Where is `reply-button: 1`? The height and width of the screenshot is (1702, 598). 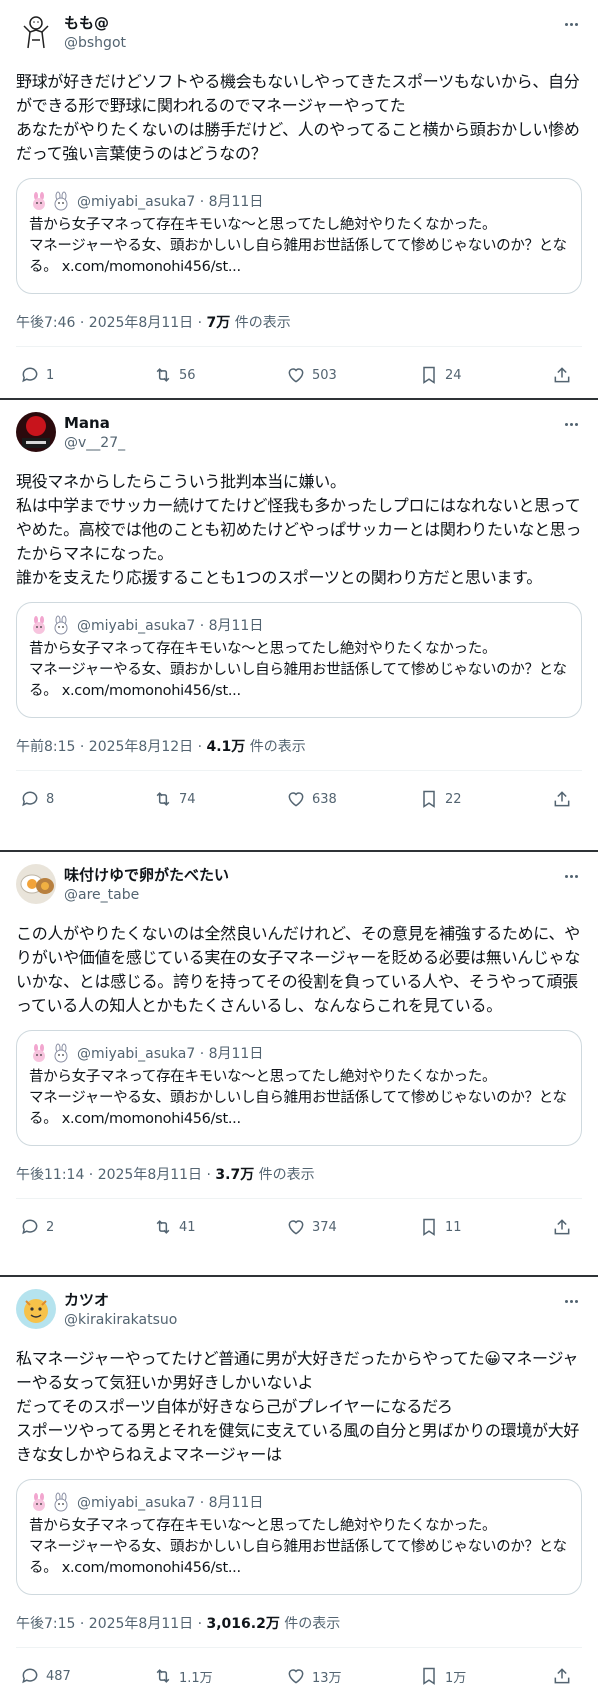 reply-button: 1 is located at coordinates (50, 375).